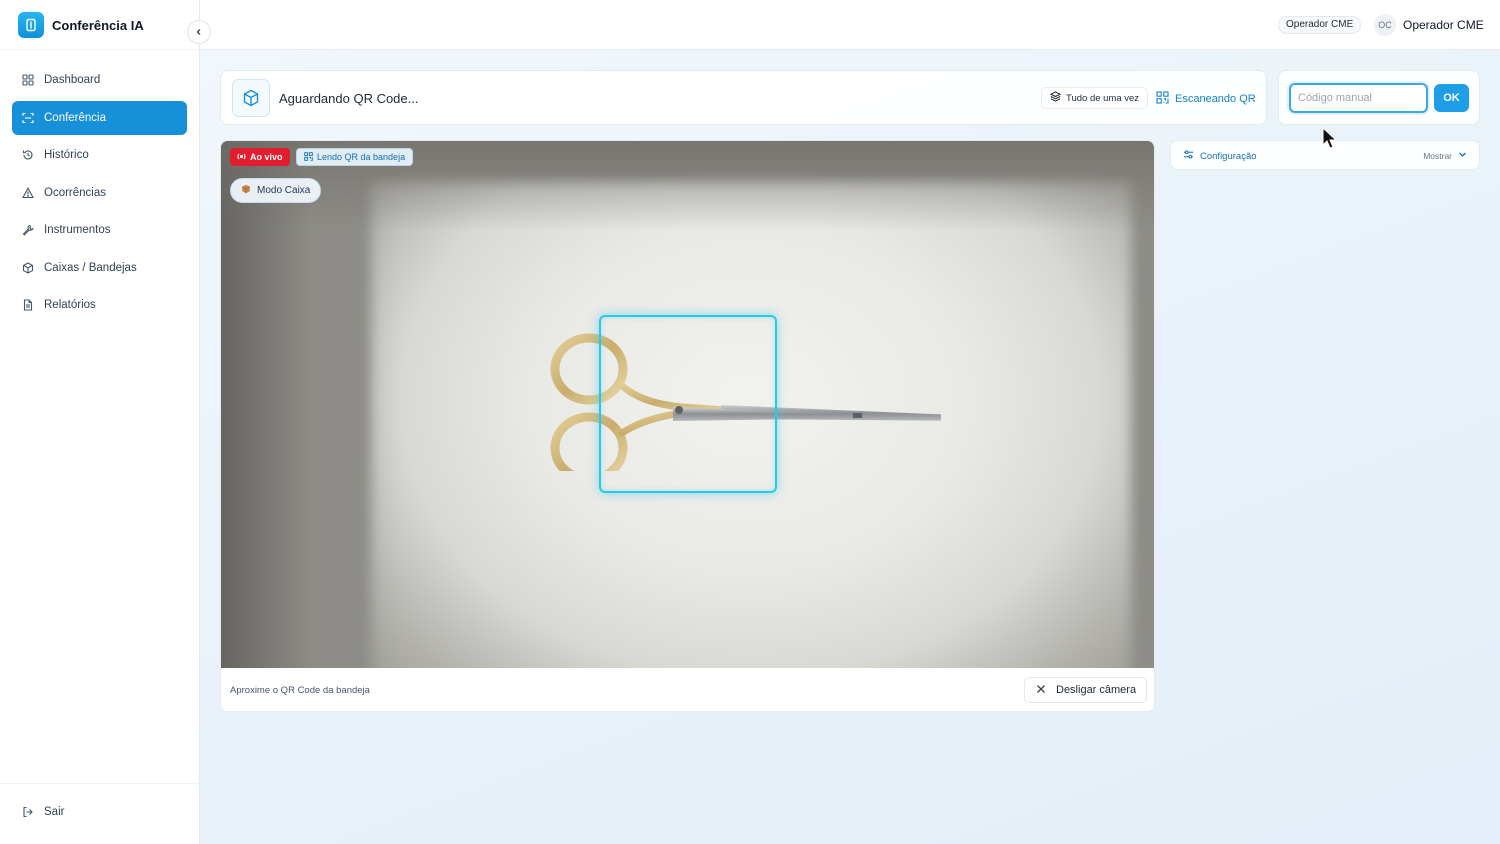 This screenshot has width=1500, height=844. Describe the element at coordinates (1096, 690) in the screenshot. I see `turn-off-camera-label: Desligar câmera` at that location.